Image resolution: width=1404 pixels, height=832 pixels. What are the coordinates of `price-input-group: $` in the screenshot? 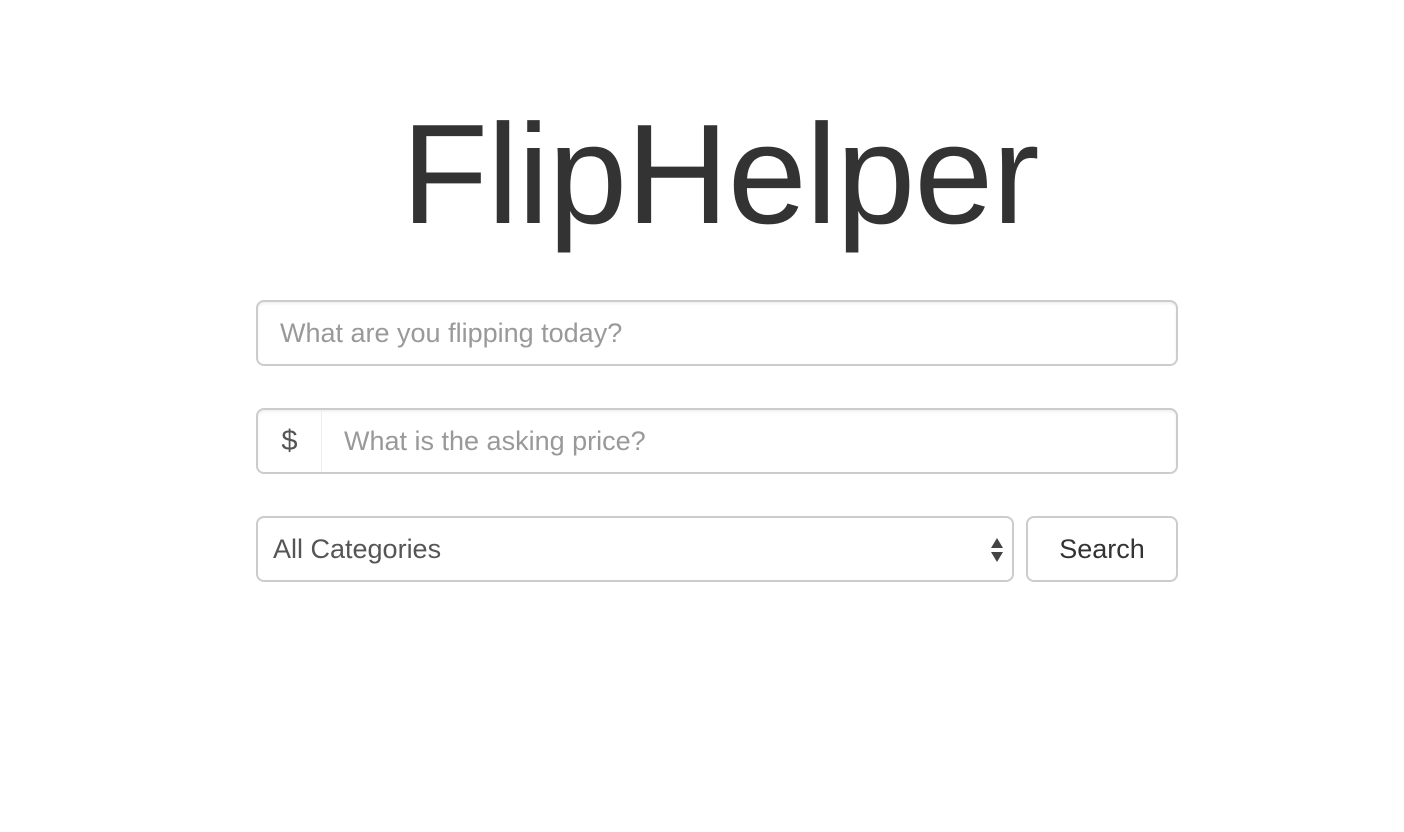 It's located at (717, 441).